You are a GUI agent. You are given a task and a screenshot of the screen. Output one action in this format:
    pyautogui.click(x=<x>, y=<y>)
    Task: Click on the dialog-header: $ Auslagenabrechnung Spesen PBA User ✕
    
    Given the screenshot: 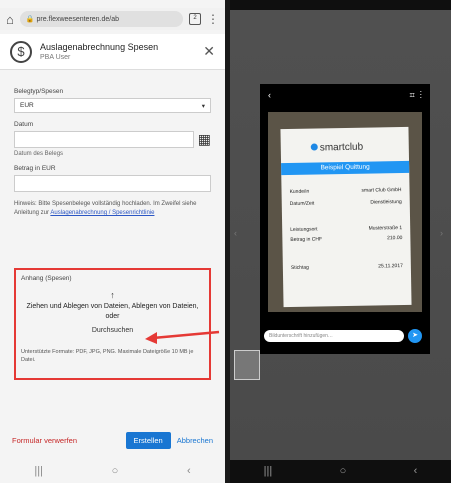 What is the action you would take?
    pyautogui.click(x=112, y=52)
    